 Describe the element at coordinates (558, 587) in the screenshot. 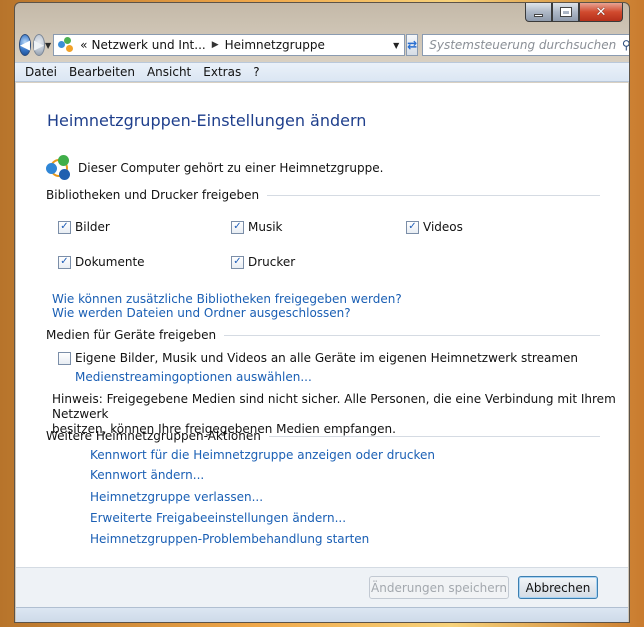

I see `cancel-button: Abbrechen` at that location.